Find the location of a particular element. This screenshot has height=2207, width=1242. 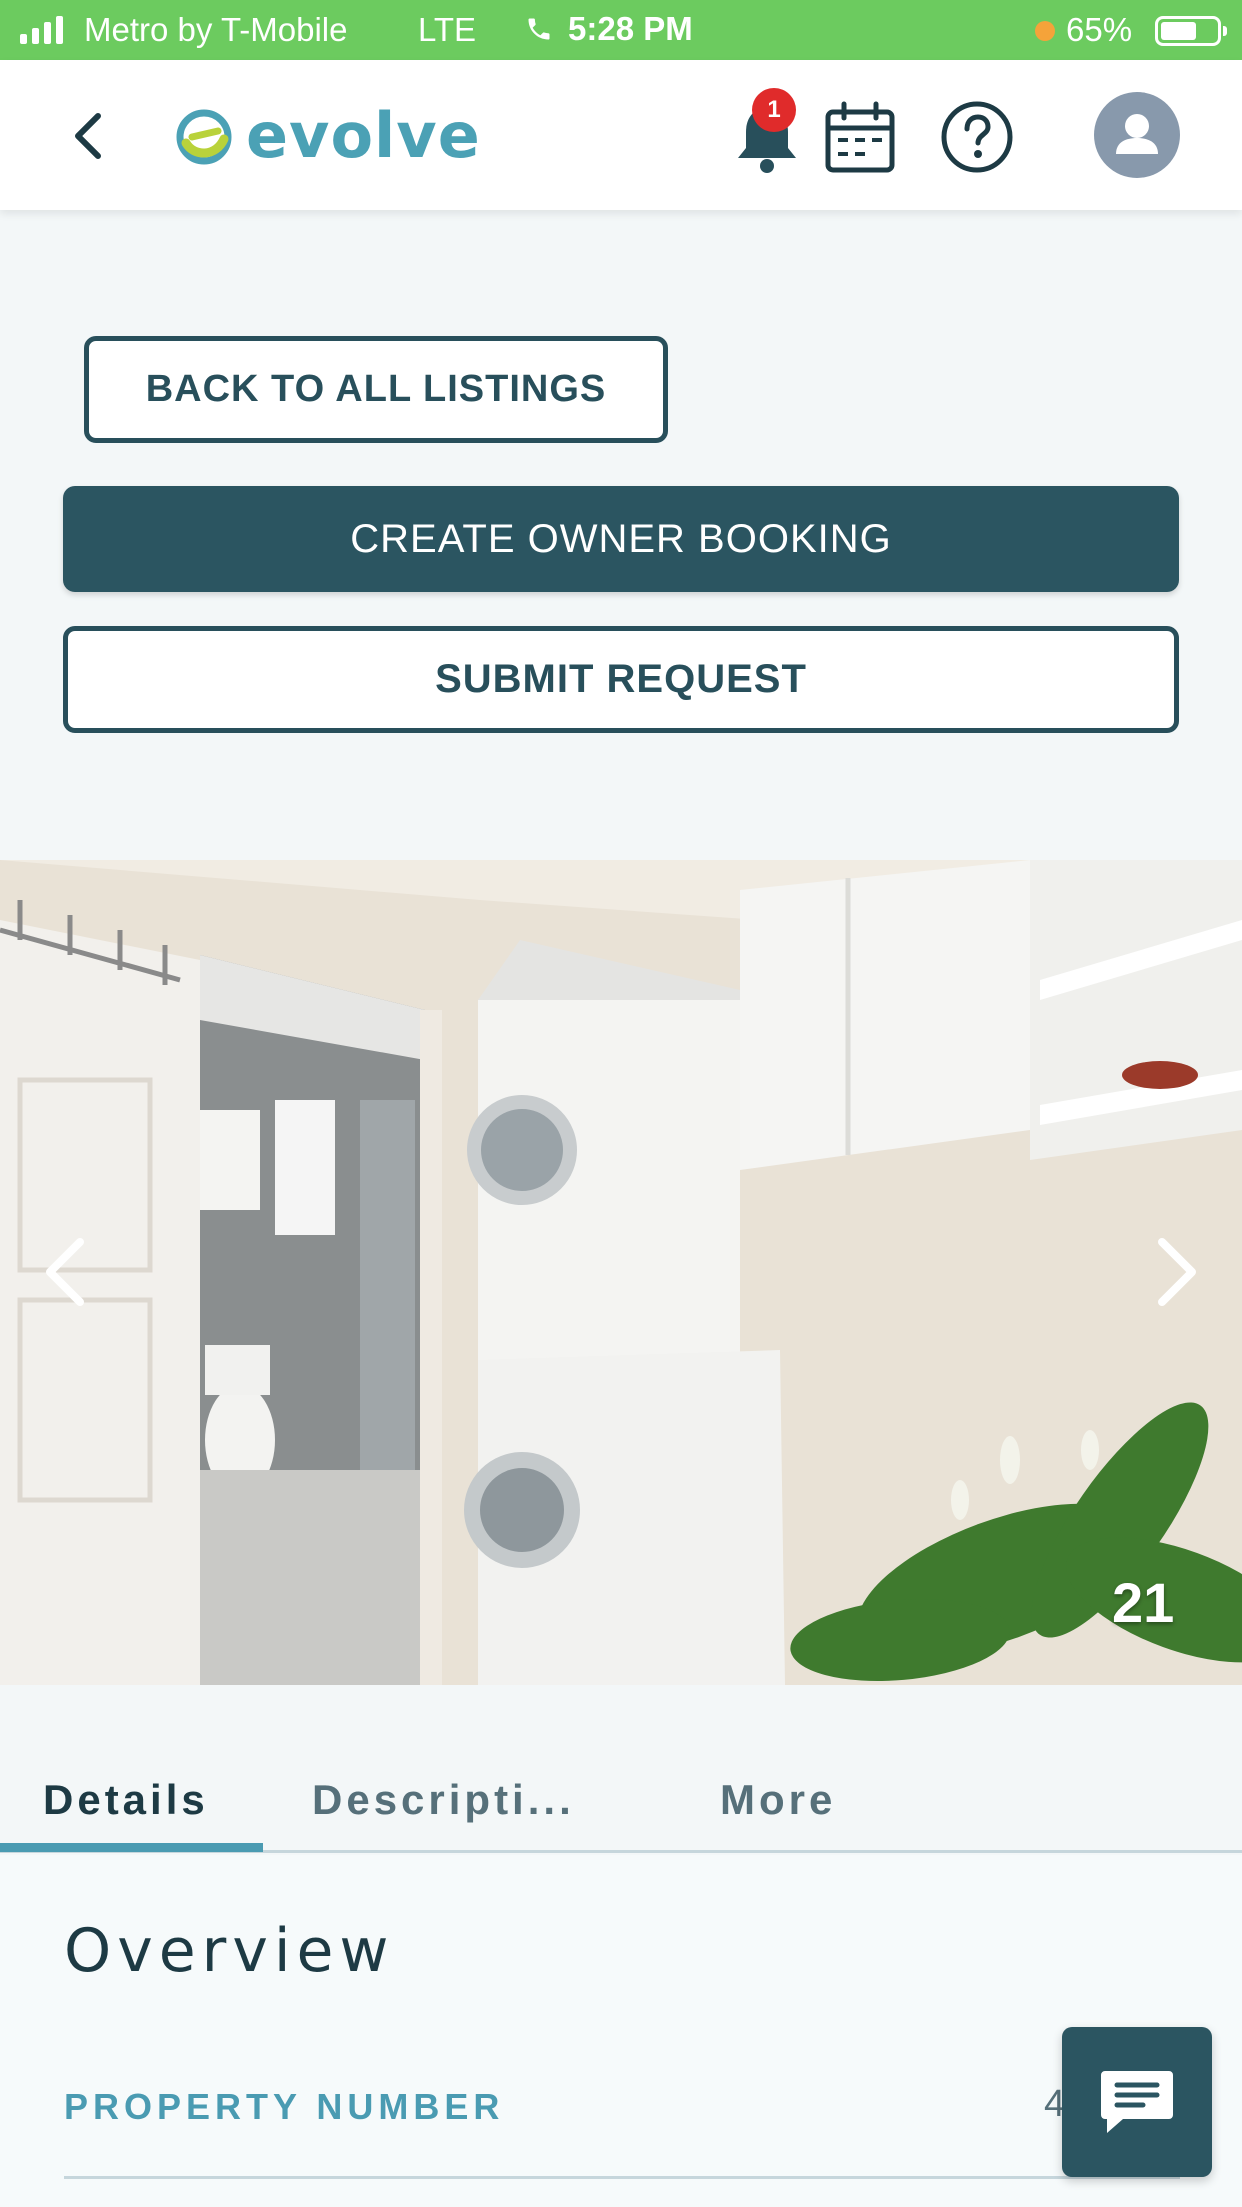

tab-active-indicator is located at coordinates (131, 1847).